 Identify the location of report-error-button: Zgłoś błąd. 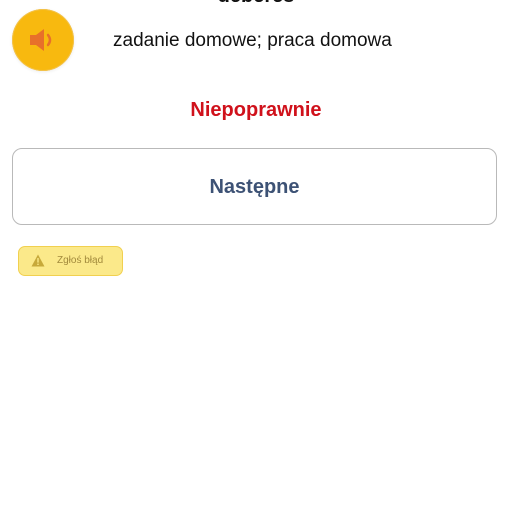
(70, 261).